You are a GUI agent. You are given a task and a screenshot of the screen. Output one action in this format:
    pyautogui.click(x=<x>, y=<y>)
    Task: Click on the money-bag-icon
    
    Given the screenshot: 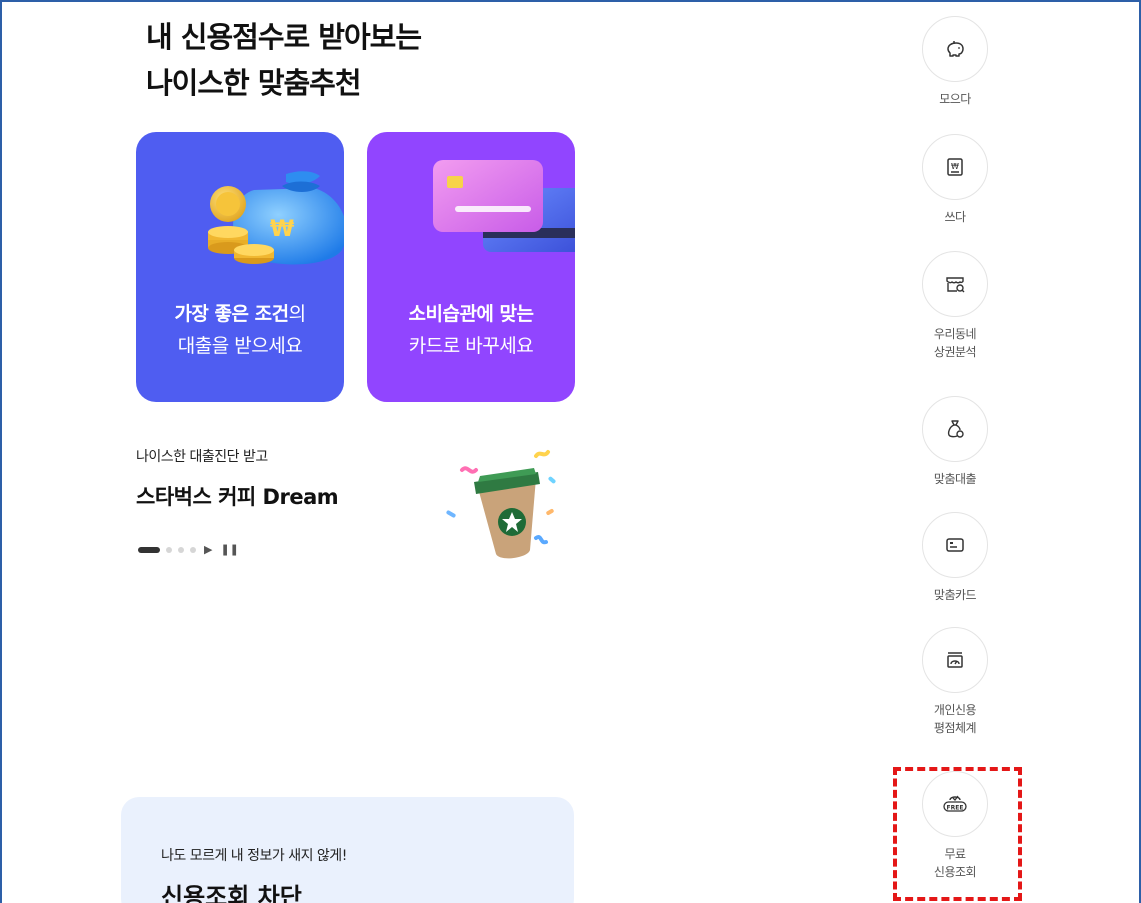 What is the action you would take?
    pyautogui.click(x=955, y=429)
    